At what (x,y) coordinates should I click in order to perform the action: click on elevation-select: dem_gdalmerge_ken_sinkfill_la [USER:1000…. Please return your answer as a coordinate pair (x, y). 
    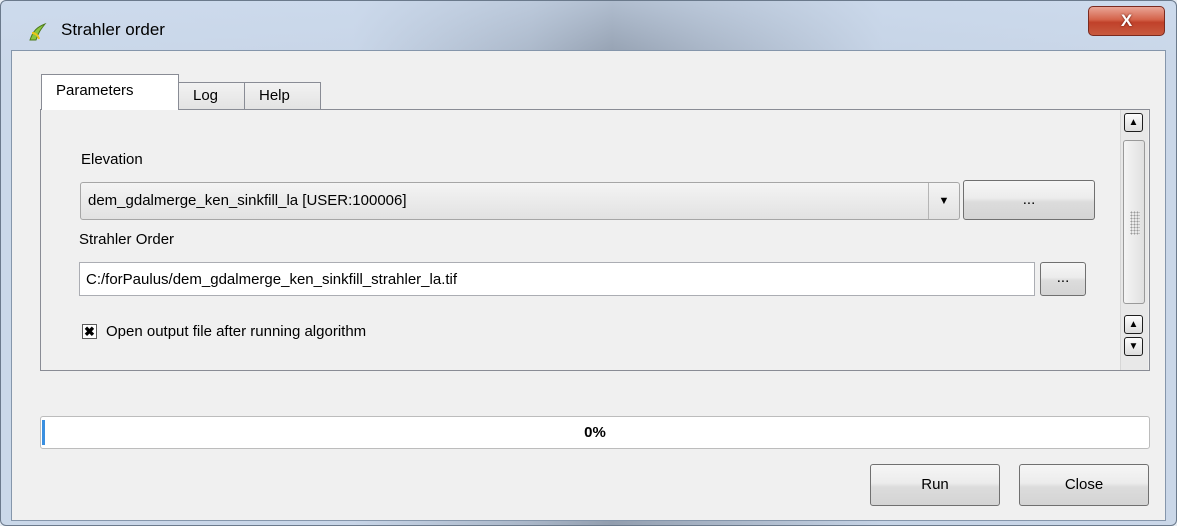
    Looking at the image, I should click on (520, 201).